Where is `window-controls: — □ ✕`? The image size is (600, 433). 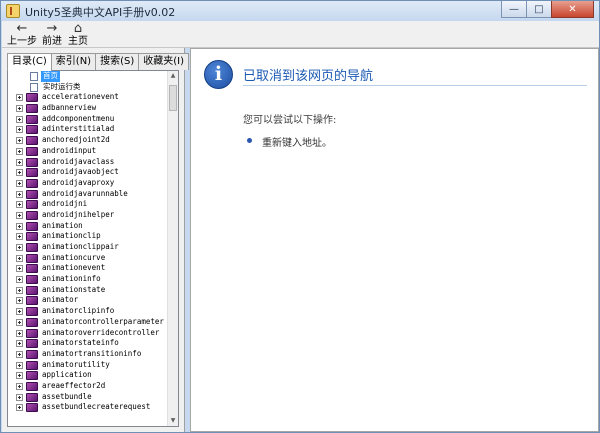
window-controls: — □ ✕ is located at coordinates (547, 10).